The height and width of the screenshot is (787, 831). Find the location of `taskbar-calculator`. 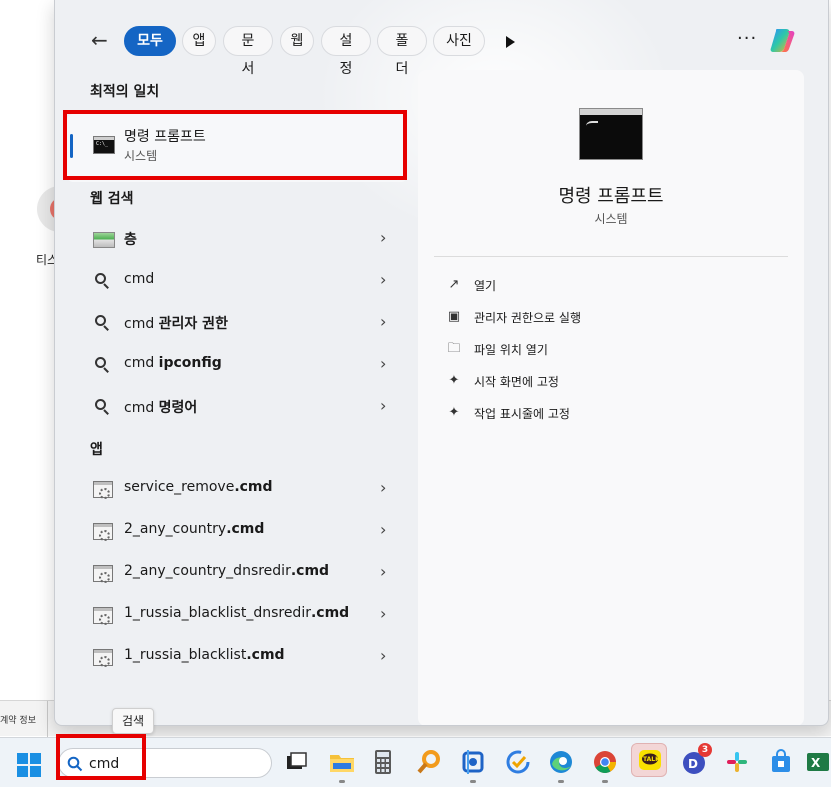

taskbar-calculator is located at coordinates (383, 762).